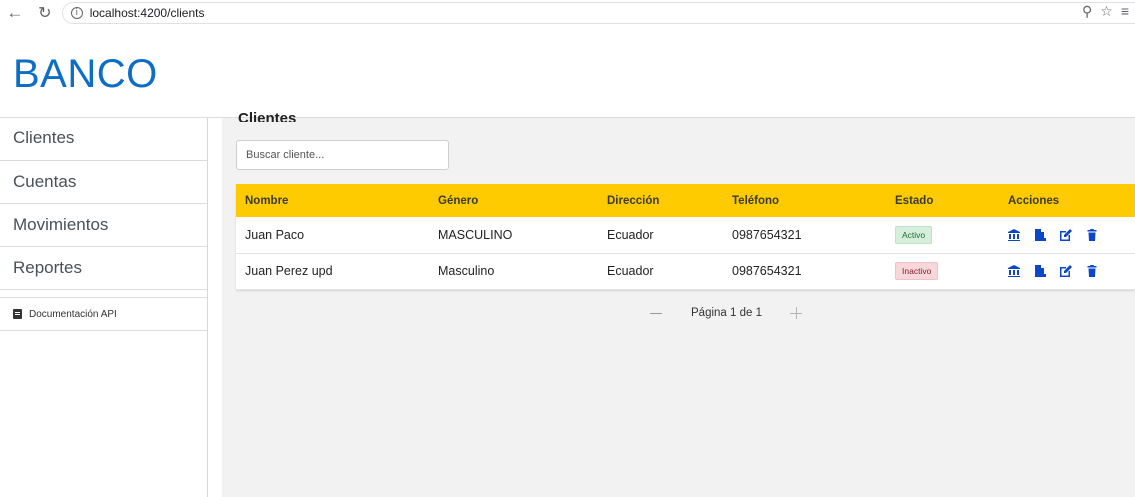 The height and width of the screenshot is (497, 1135). I want to click on brand-logo: BANCO, so click(85, 74).